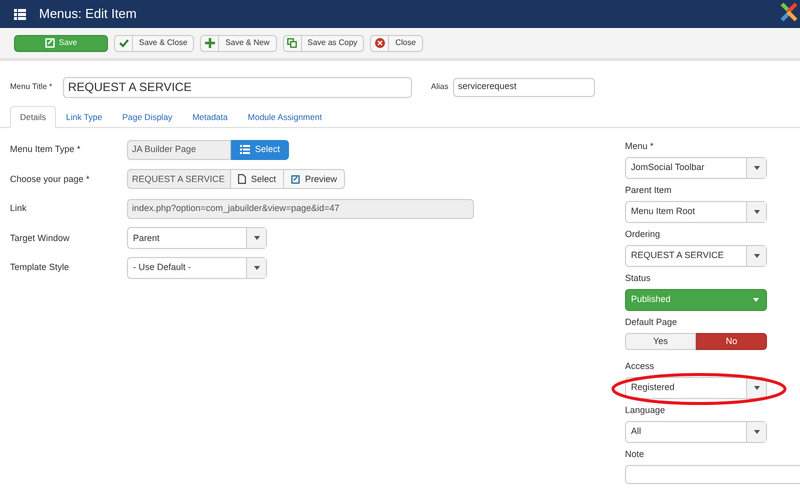  Describe the element at coordinates (660, 341) in the screenshot. I see `toggle-option: Yes` at that location.